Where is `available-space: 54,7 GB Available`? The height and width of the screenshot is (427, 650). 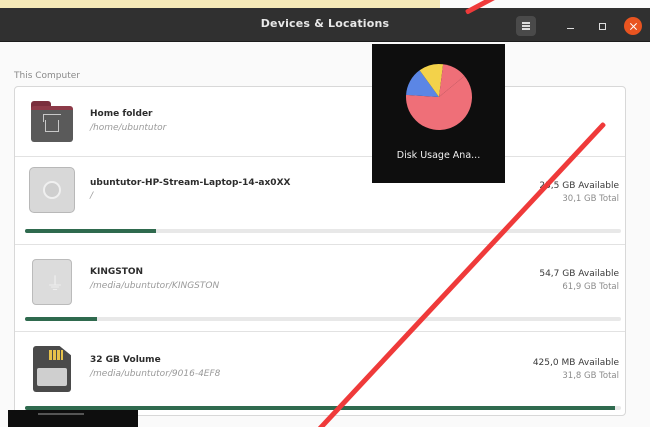 available-space: 54,7 GB Available is located at coordinates (579, 274).